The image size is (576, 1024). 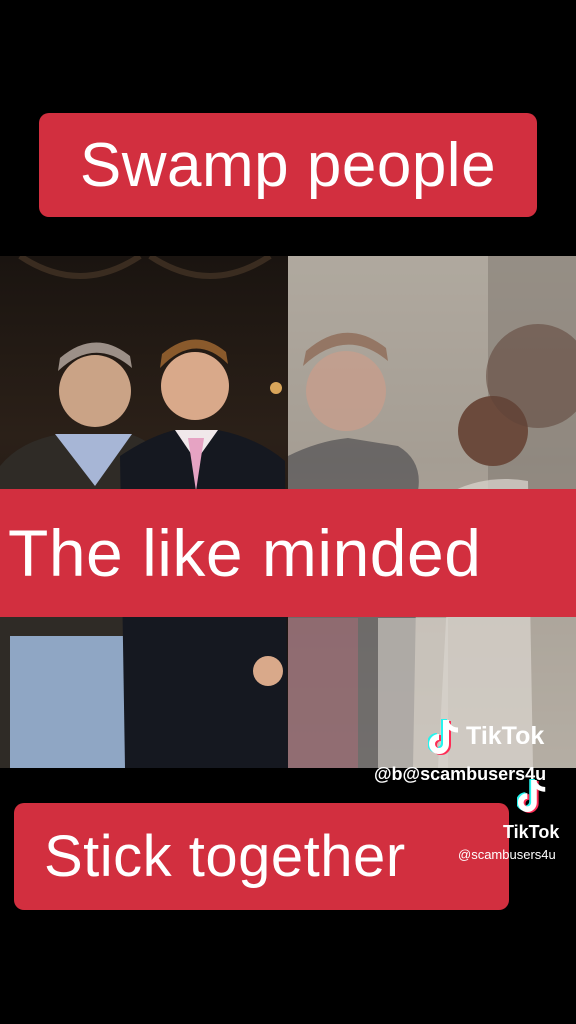 What do you see at coordinates (225, 856) in the screenshot?
I see `caption-bottom-text: Stick together` at bounding box center [225, 856].